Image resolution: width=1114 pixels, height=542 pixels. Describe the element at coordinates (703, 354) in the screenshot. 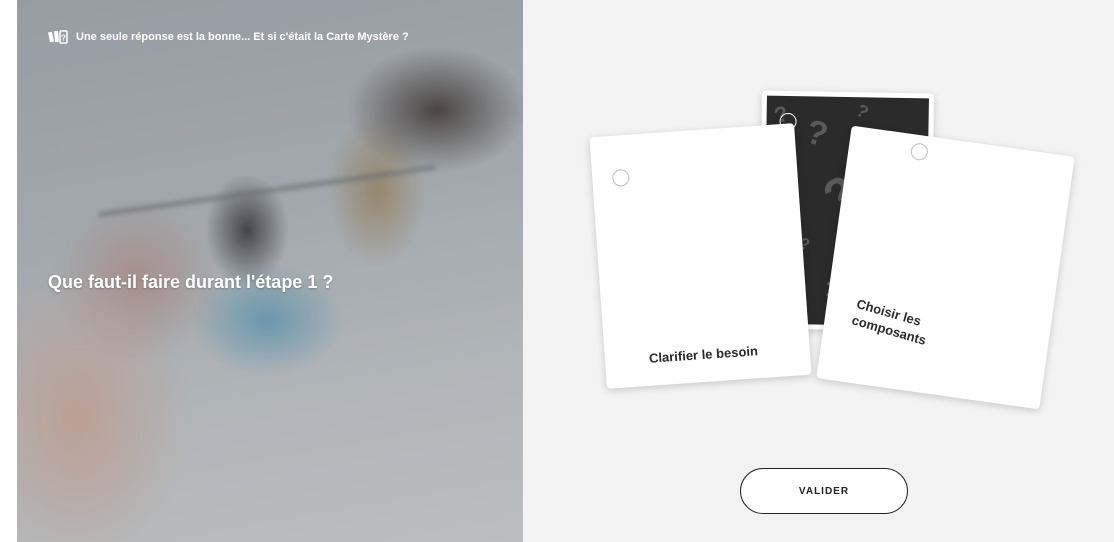

I see `answer-card-label: Clarifier le besoin` at that location.